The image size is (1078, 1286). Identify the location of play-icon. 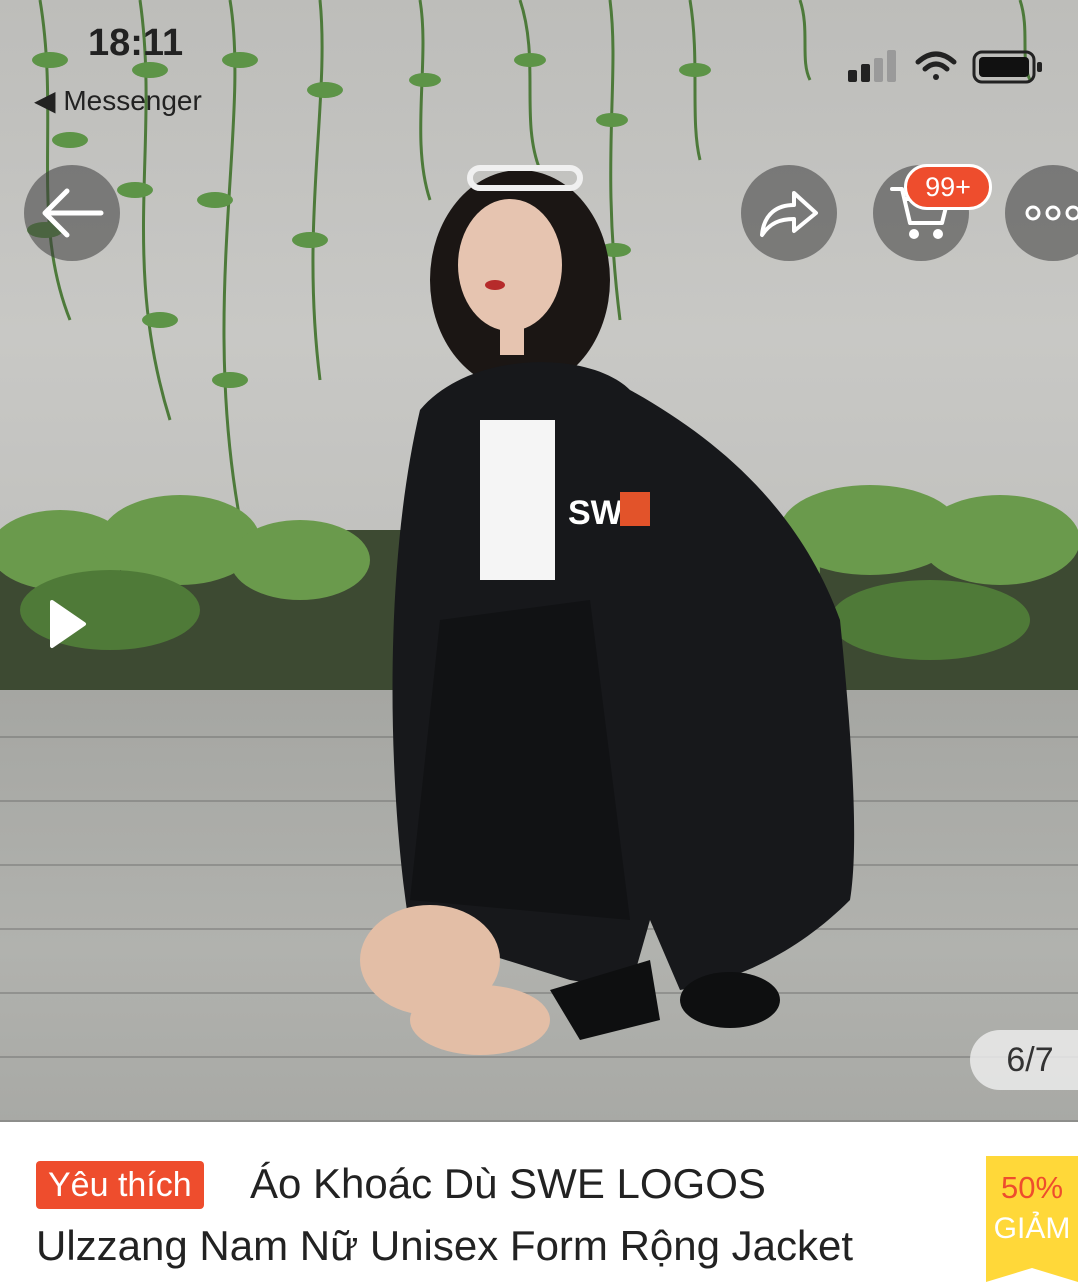
(68, 624).